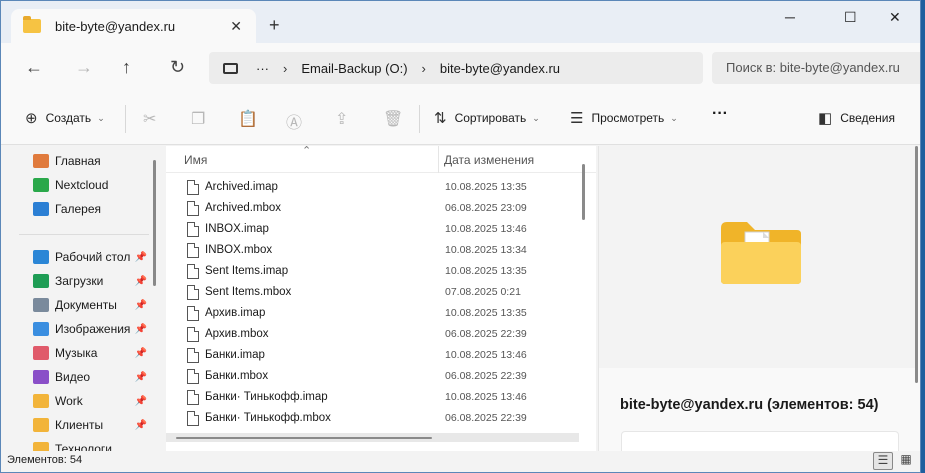 The width and height of the screenshot is (925, 473). I want to click on sidebar-item: Загрузки 📌, so click(92, 281).